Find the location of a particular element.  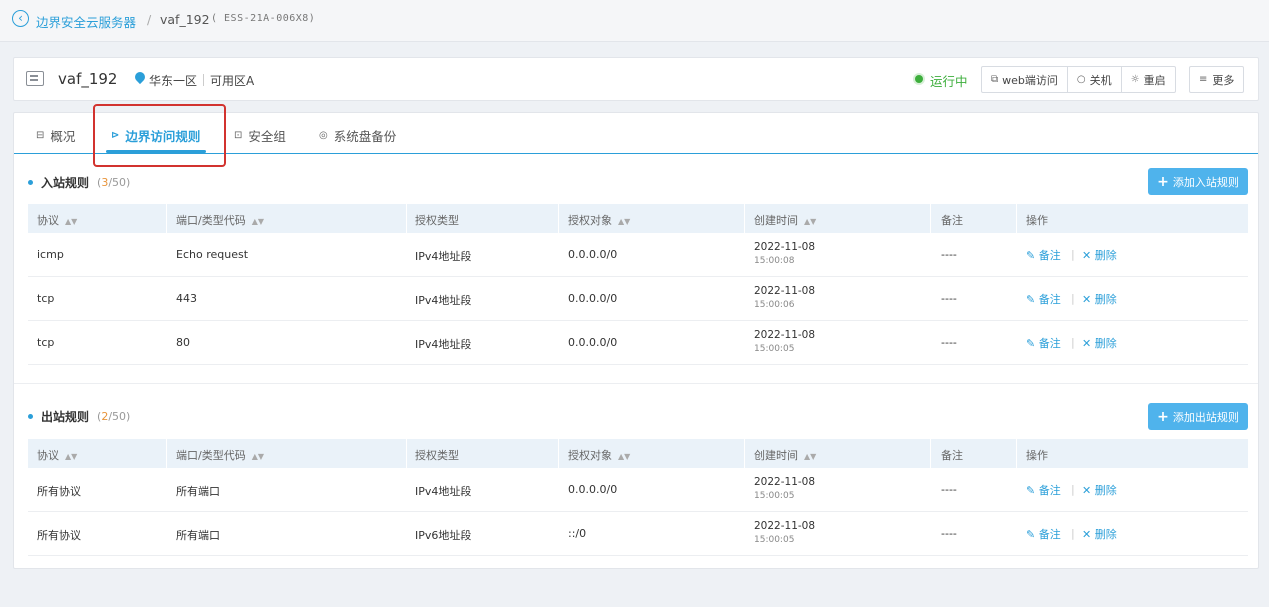

port-cell: 80 is located at coordinates (183, 342).